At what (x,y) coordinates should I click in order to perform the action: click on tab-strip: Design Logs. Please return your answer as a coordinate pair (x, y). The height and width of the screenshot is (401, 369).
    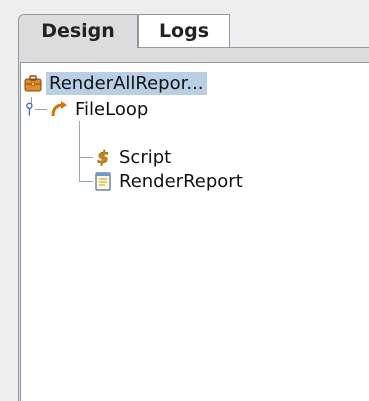
    Looking at the image, I should click on (184, 24).